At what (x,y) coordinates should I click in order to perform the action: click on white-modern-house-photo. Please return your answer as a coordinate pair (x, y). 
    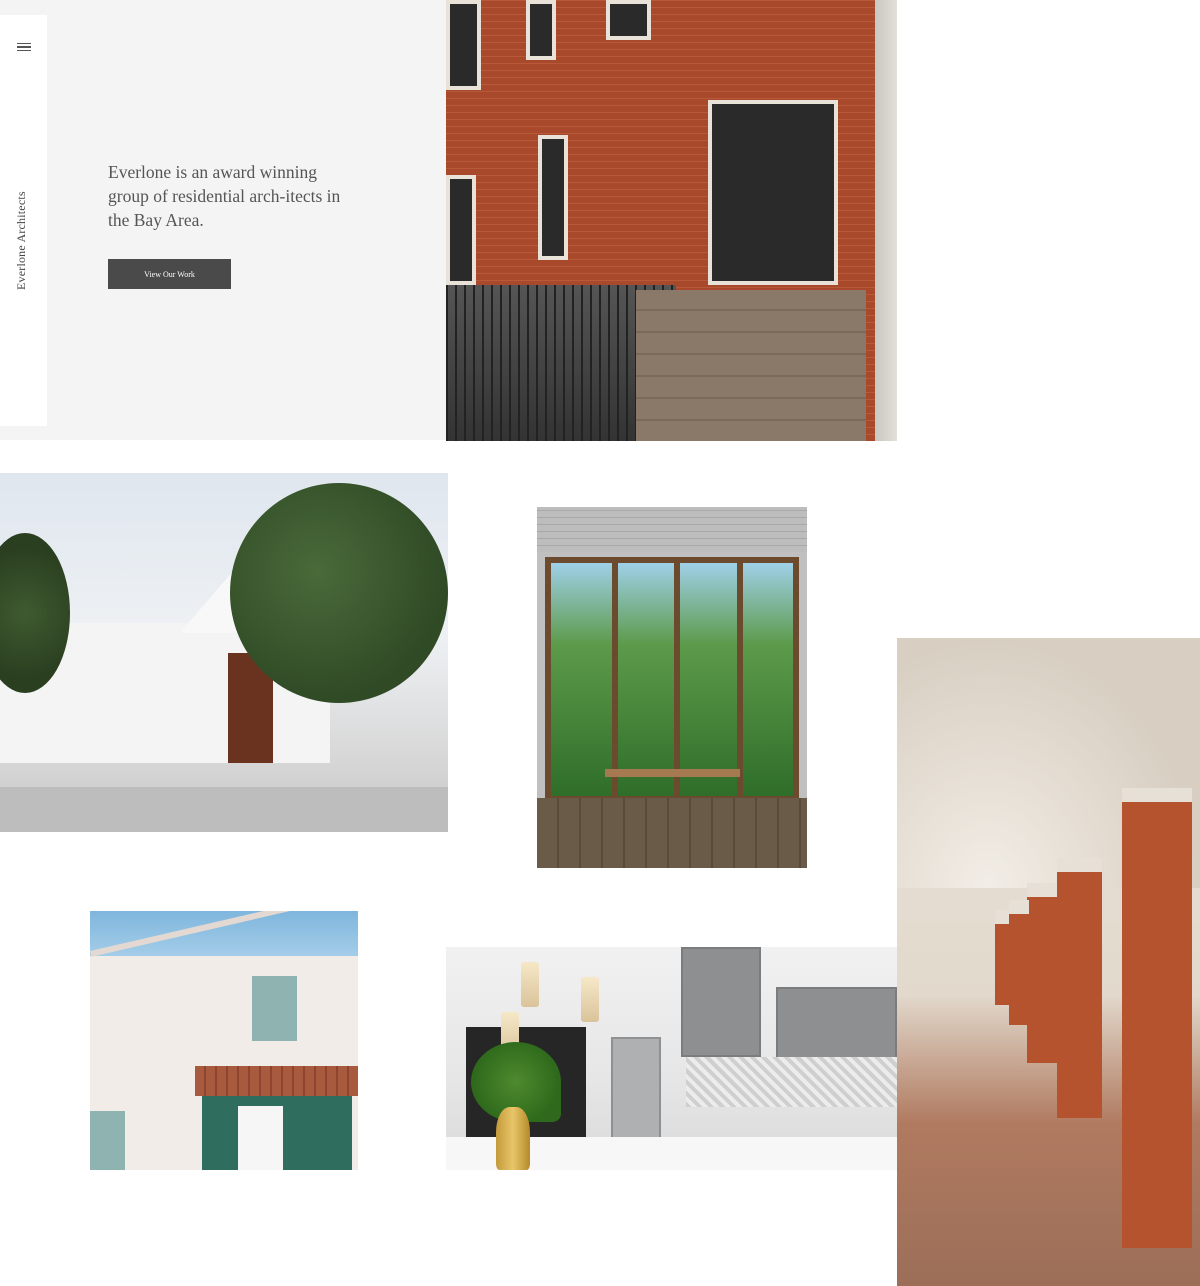
    Looking at the image, I should click on (224, 652).